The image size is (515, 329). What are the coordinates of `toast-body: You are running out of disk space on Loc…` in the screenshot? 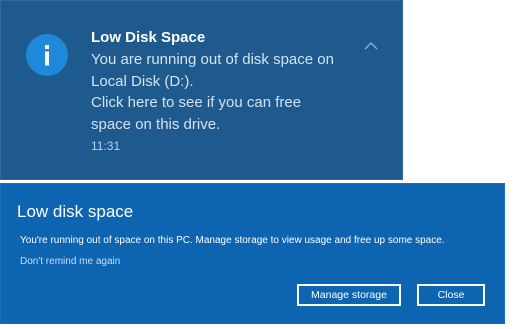 It's located at (228, 92).